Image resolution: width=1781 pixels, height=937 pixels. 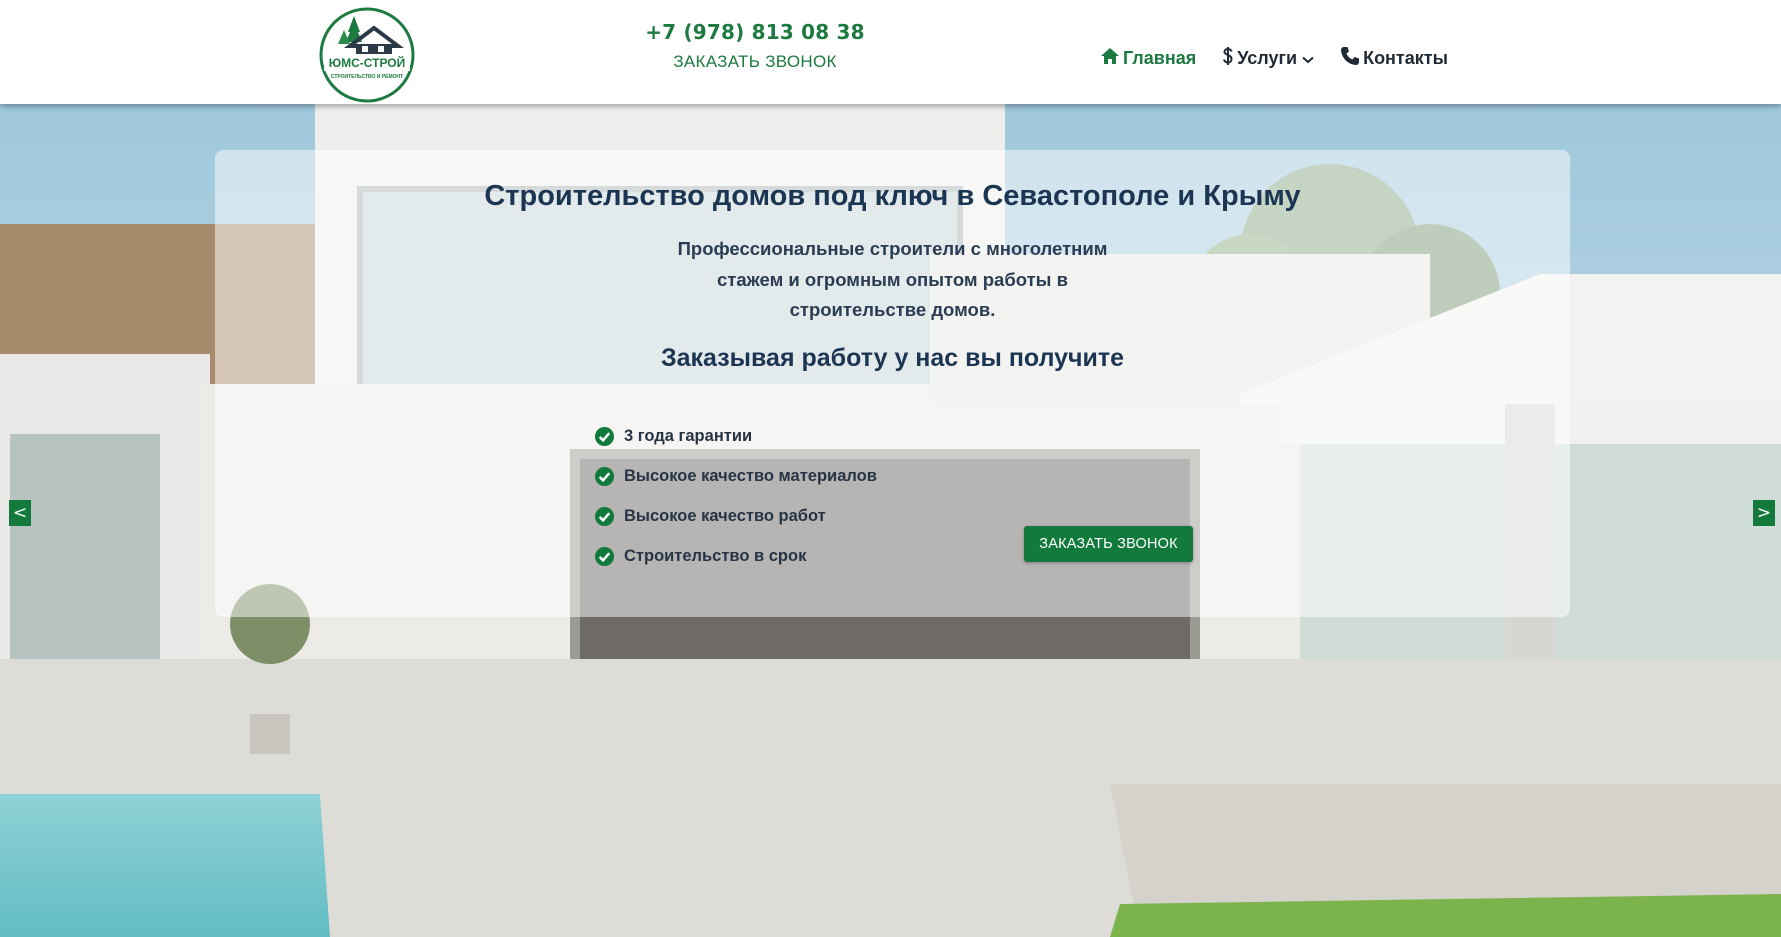 What do you see at coordinates (1110, 58) in the screenshot?
I see `home-icon` at bounding box center [1110, 58].